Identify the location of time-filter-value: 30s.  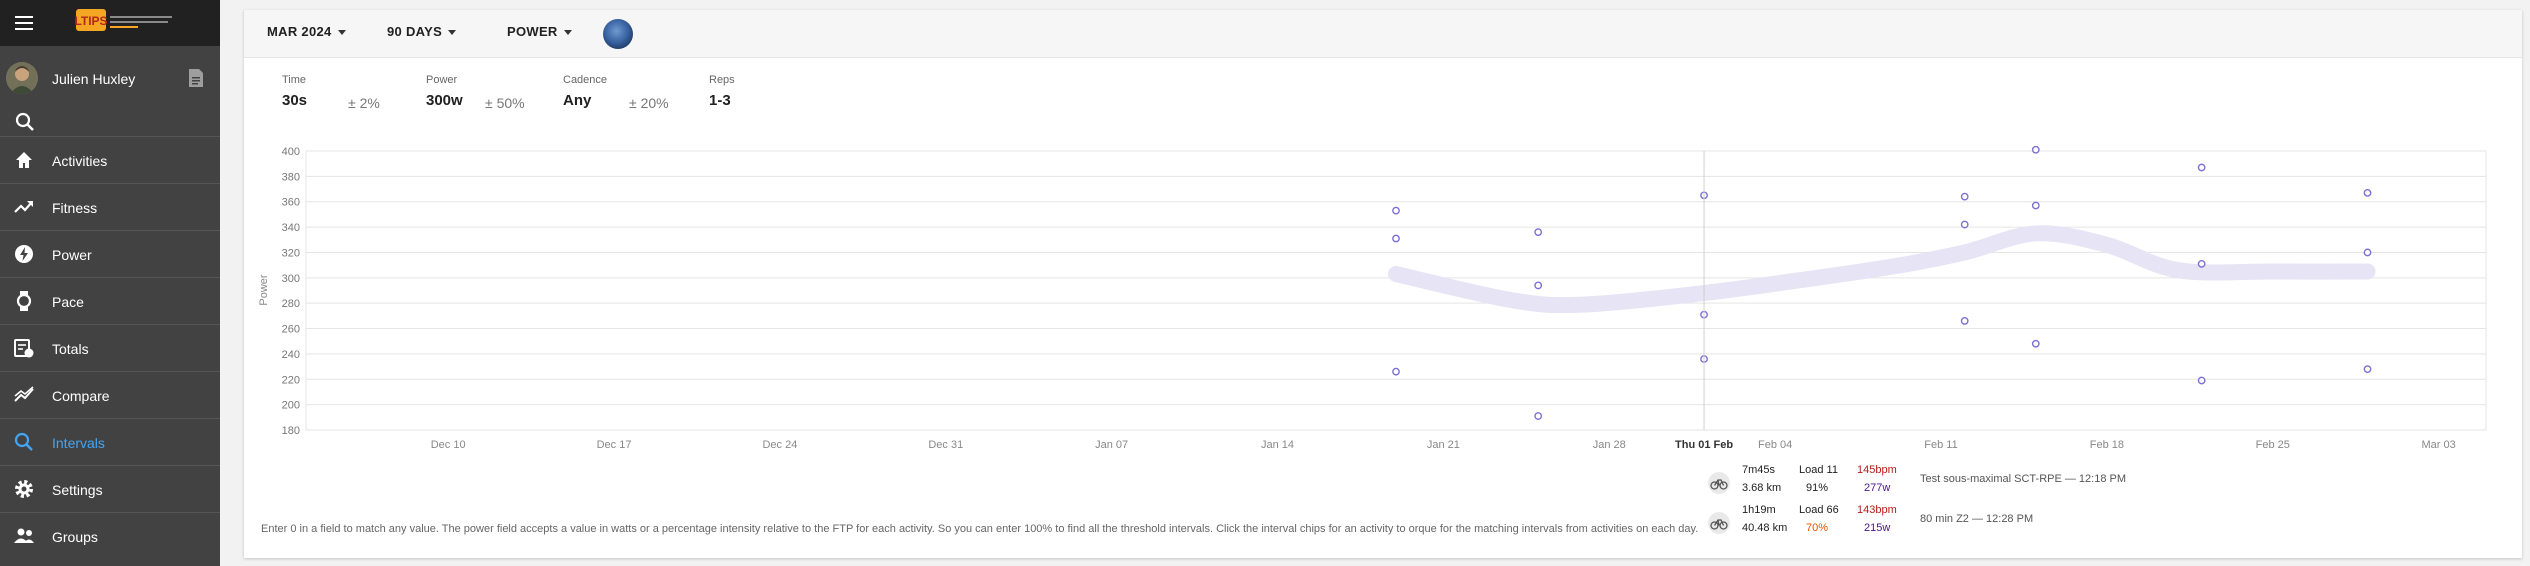
(294, 100).